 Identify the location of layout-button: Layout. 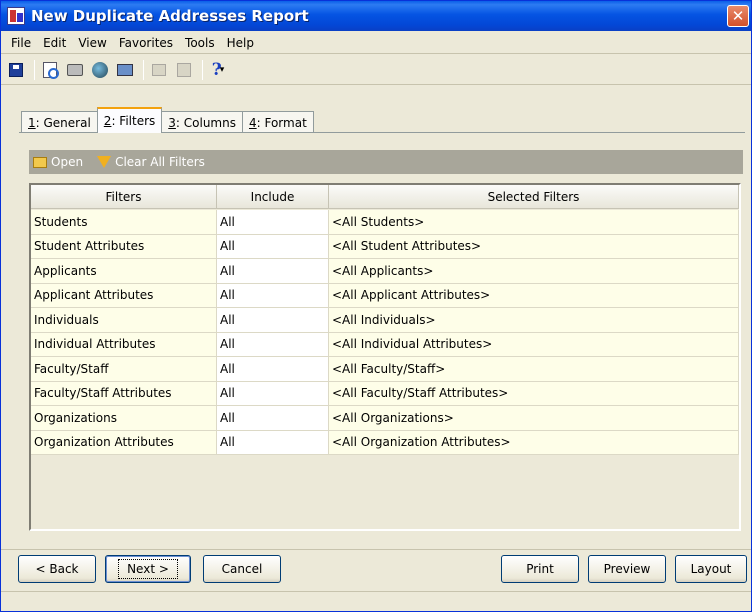
(711, 569).